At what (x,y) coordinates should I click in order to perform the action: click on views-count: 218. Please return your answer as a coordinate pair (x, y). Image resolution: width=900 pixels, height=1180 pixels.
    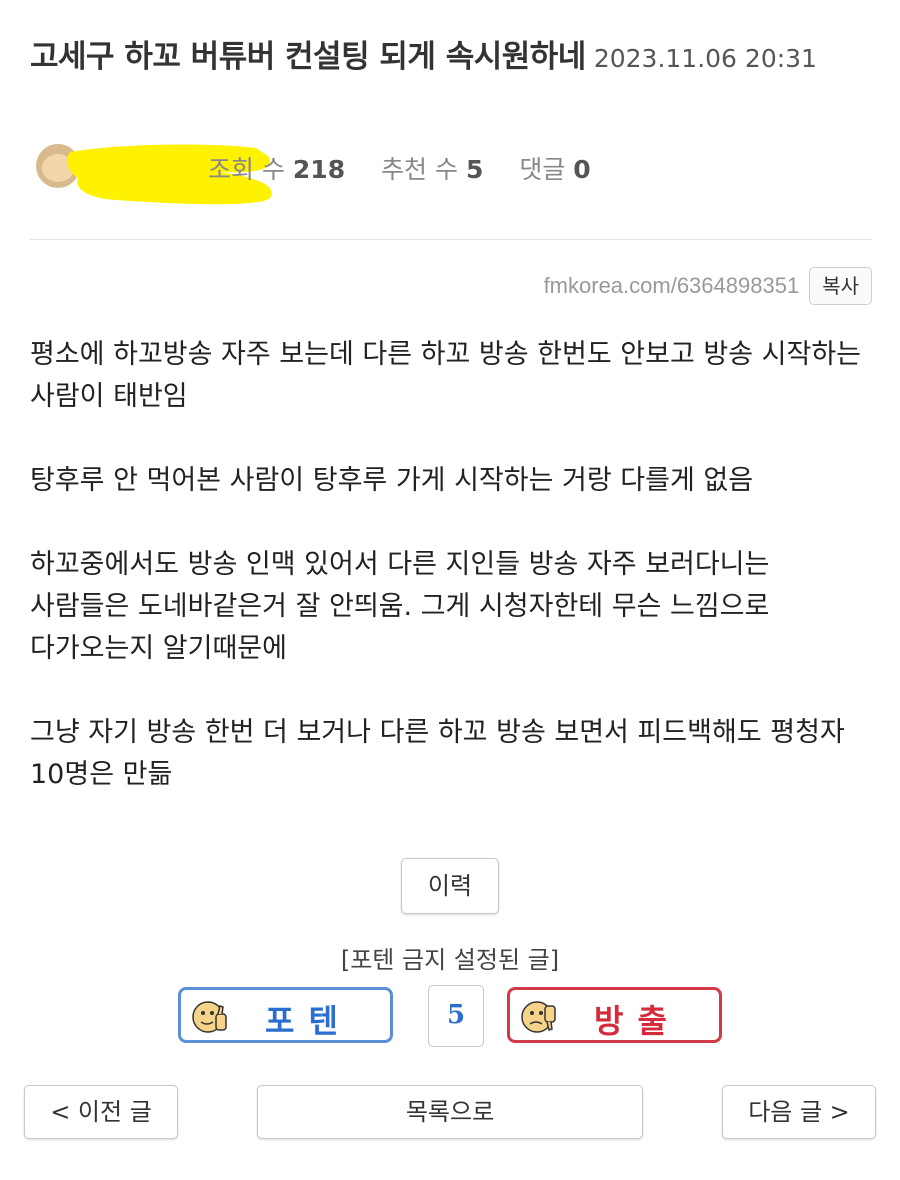
    Looking at the image, I should click on (319, 169).